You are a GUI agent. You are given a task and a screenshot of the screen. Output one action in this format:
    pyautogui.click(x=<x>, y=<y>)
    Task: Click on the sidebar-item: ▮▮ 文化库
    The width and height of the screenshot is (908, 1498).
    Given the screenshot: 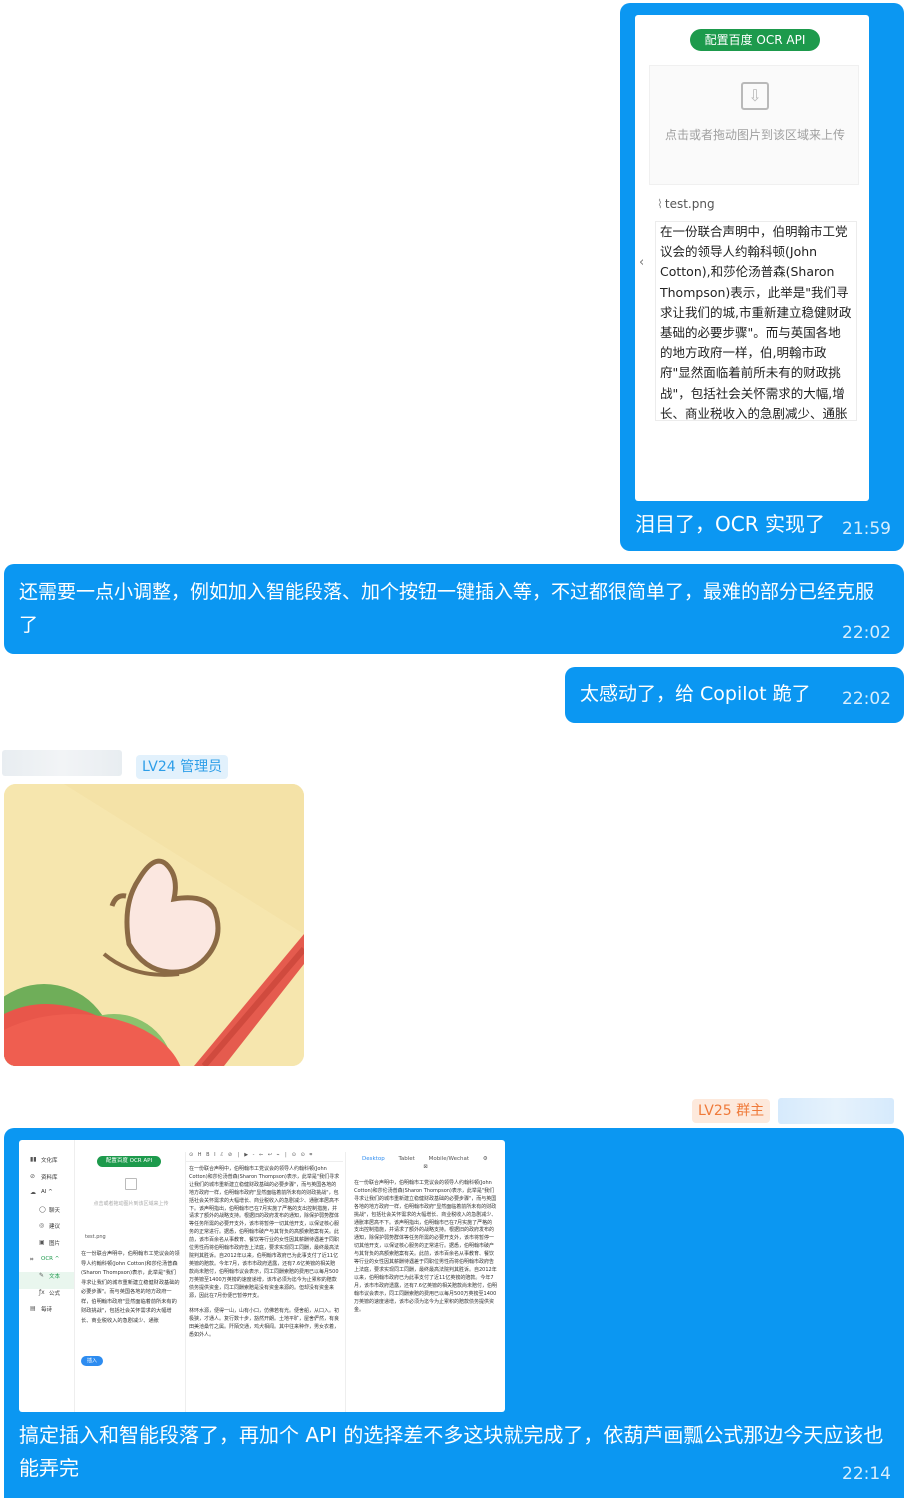 What is the action you would take?
    pyautogui.click(x=46, y=1164)
    